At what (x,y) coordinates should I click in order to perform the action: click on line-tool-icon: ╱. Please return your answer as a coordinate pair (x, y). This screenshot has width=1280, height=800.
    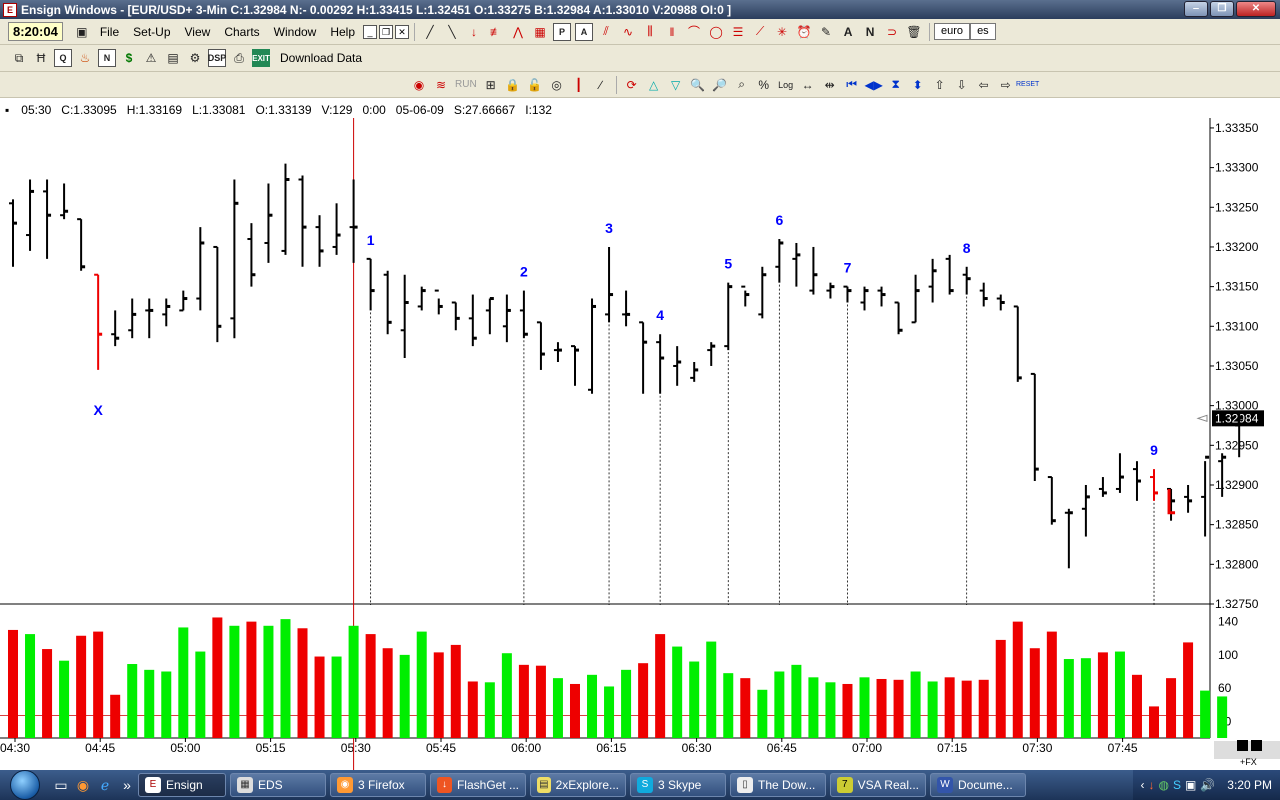
    Looking at the image, I should click on (430, 32).